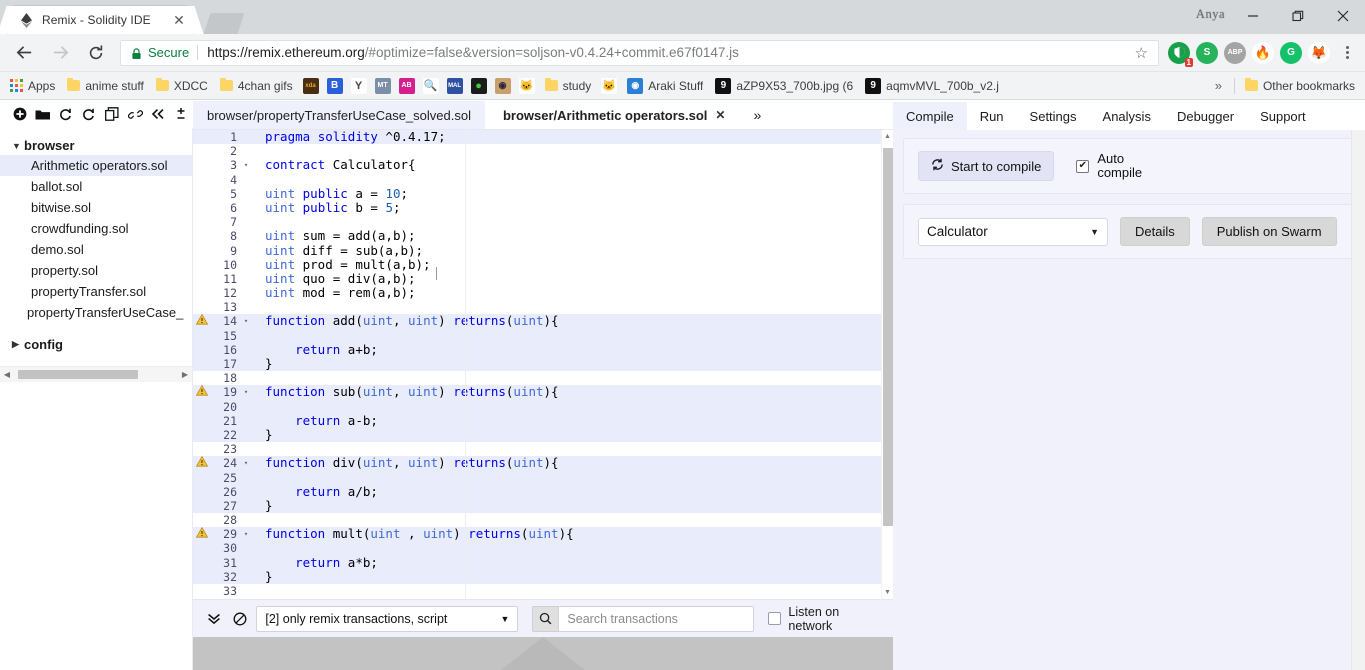 Image resolution: width=1365 pixels, height=670 pixels. Describe the element at coordinates (158, 114) in the screenshot. I see `collapse-panel-icon` at that location.